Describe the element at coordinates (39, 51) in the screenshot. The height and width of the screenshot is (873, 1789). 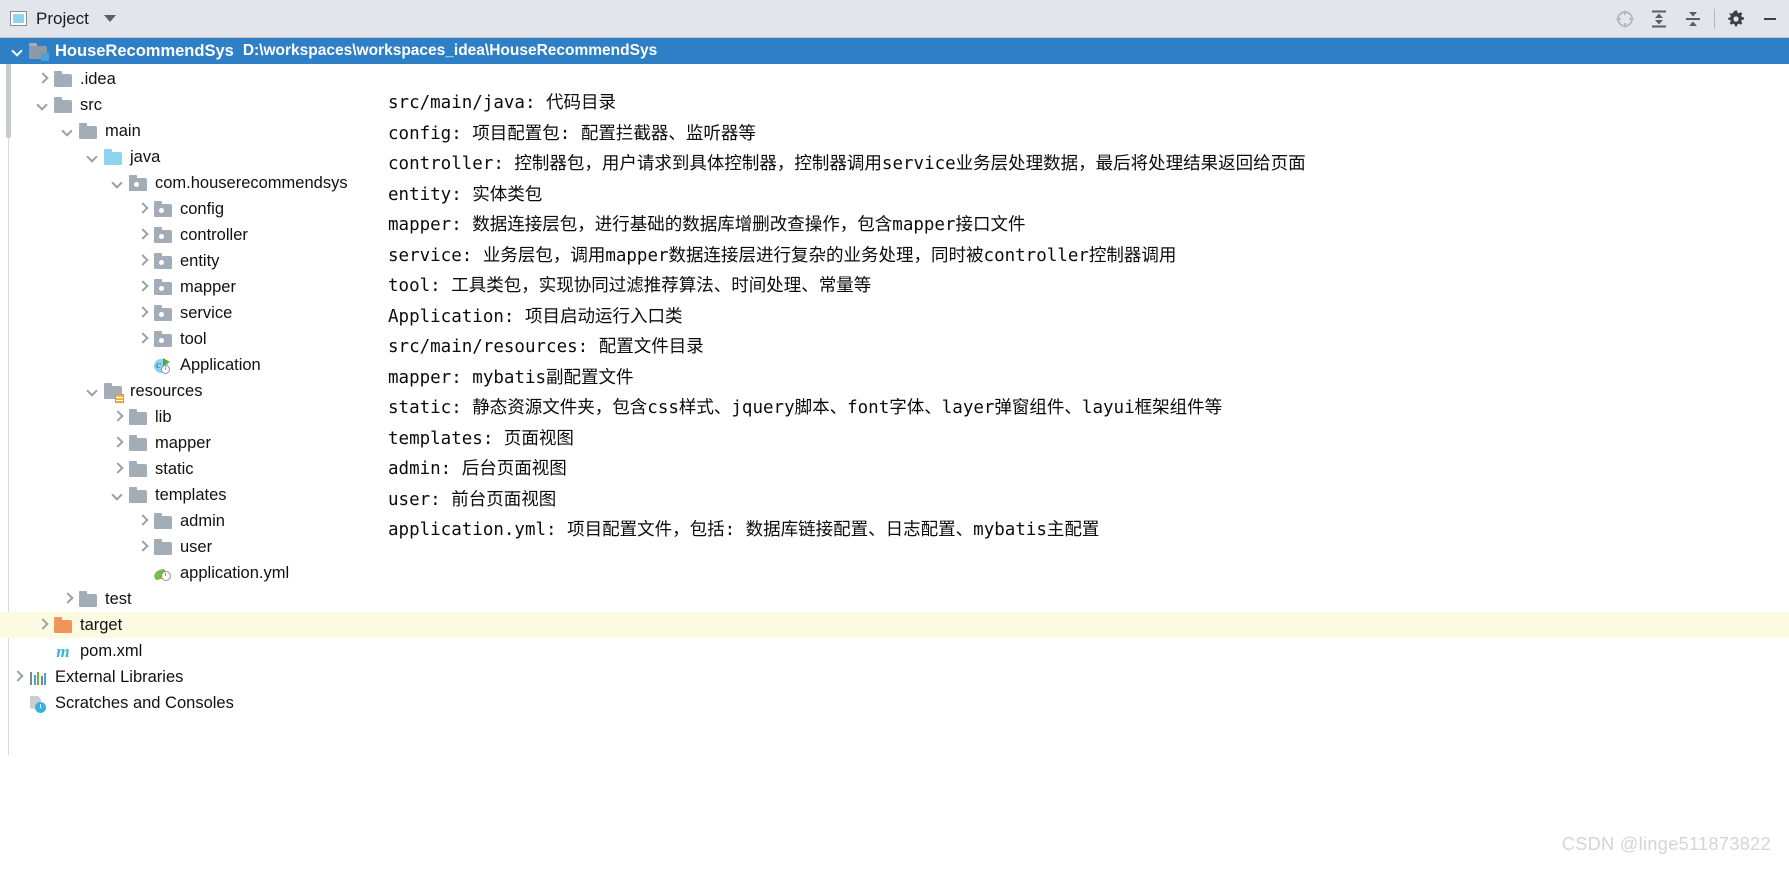
I see `module-folder-icon` at that location.